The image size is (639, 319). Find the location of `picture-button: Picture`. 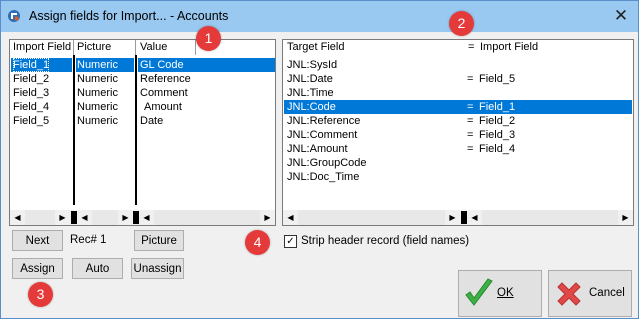

picture-button: Picture is located at coordinates (159, 240).